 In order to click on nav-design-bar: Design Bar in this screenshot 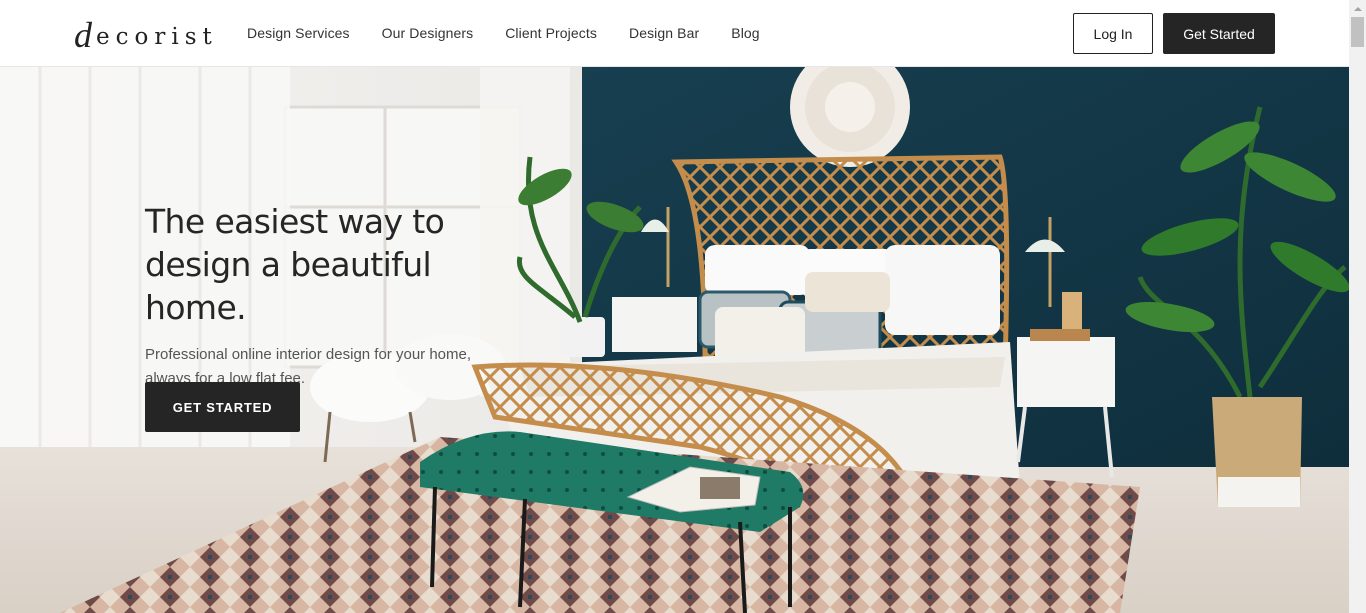, I will do `click(664, 33)`.